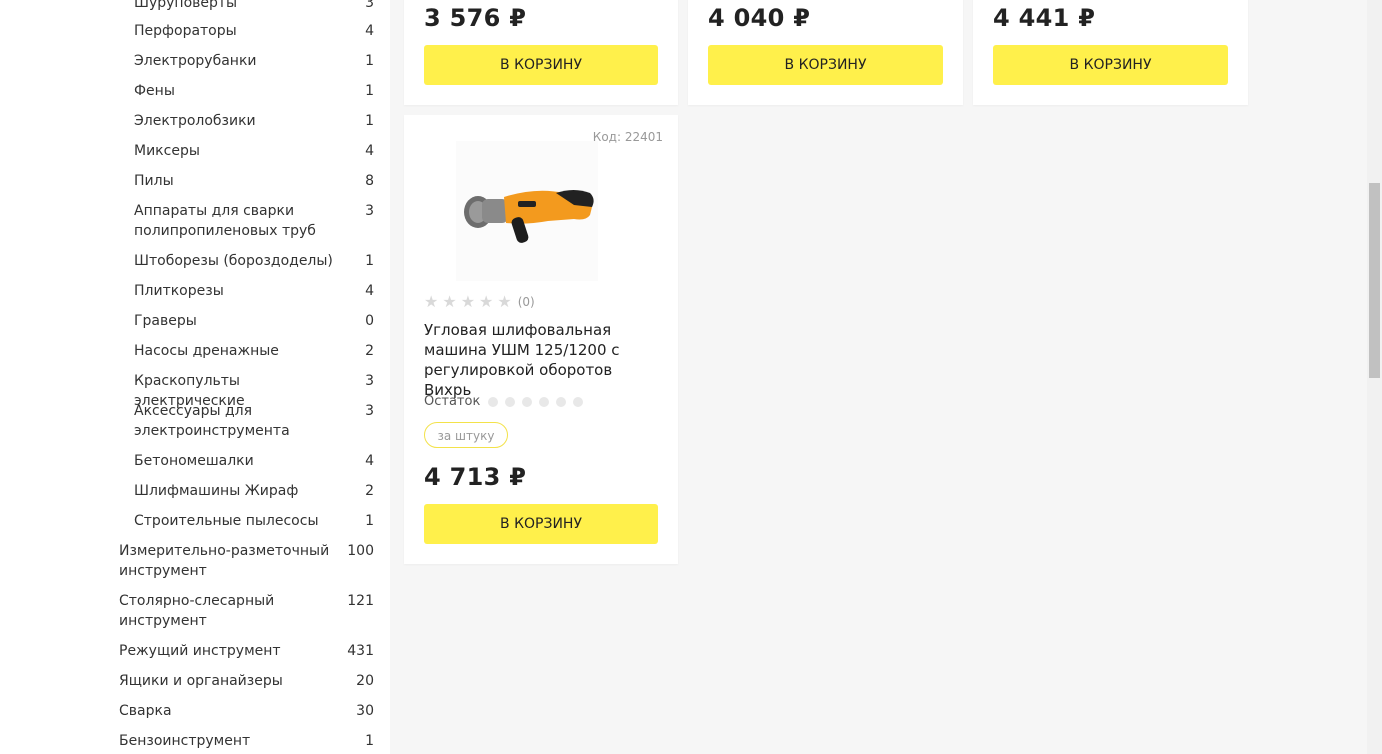 This screenshot has height=754, width=1382. Describe the element at coordinates (254, 291) in the screenshot. I see `sidebar-item-plitkorezy: Плиткорезы 4` at that location.